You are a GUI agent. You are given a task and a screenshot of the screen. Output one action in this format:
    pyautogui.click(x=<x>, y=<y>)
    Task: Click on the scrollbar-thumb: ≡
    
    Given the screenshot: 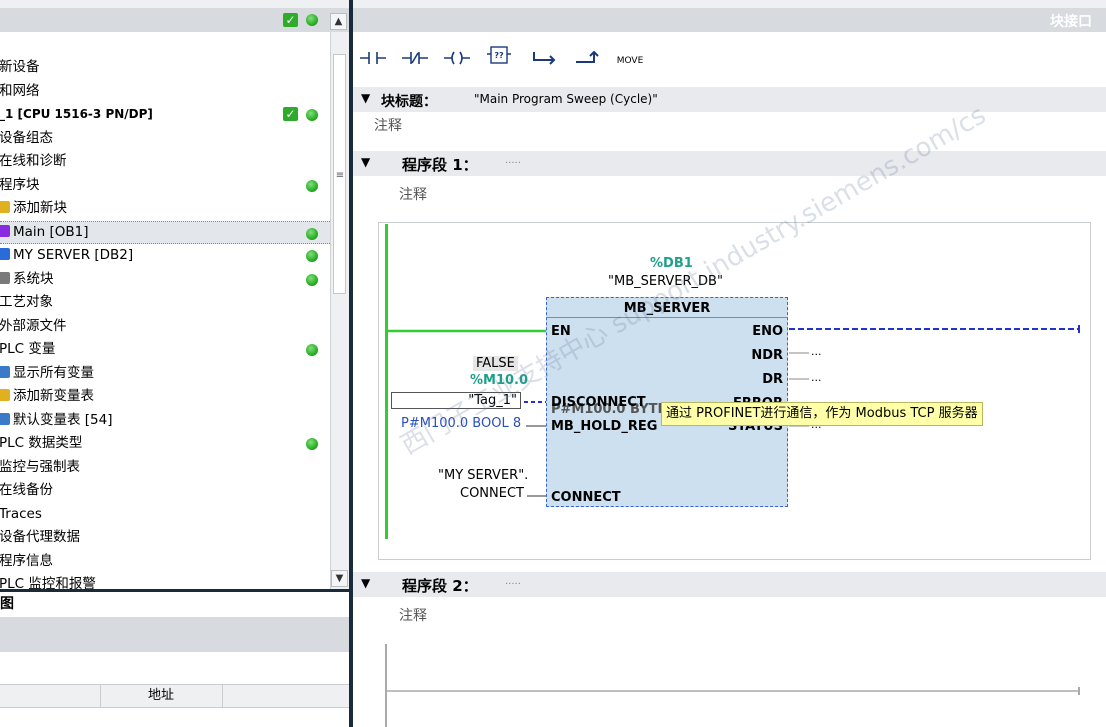 What is the action you would take?
    pyautogui.click(x=339, y=174)
    